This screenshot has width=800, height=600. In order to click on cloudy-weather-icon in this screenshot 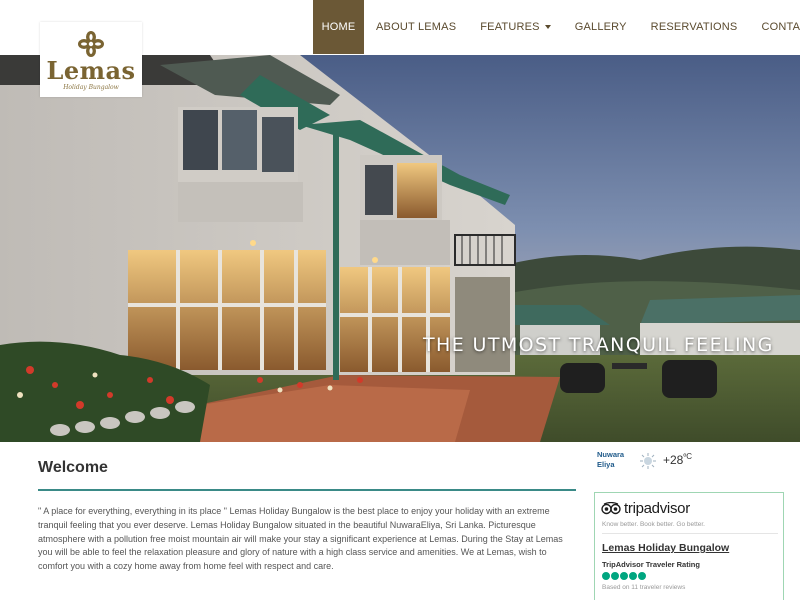, I will do `click(648, 461)`.